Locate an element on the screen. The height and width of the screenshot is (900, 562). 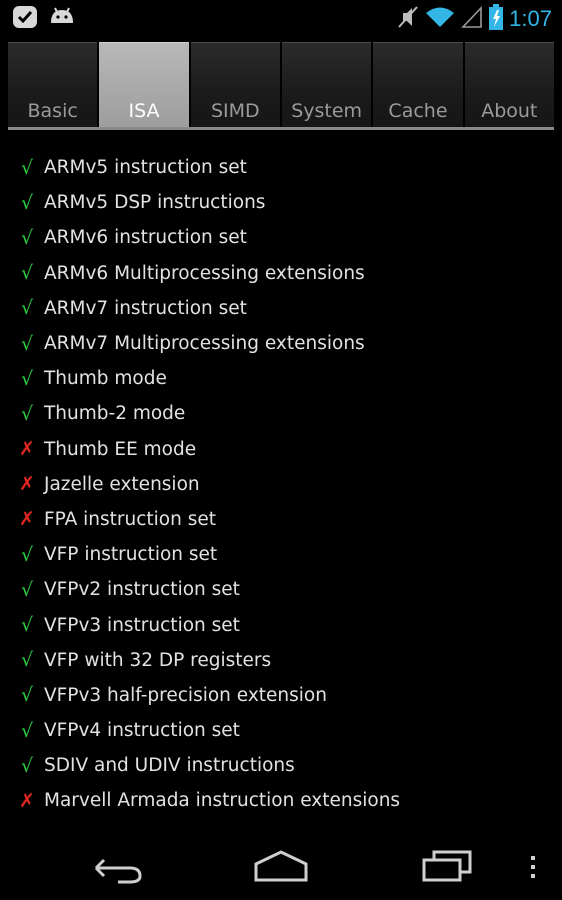
tab-label: Basic is located at coordinates (52, 111).